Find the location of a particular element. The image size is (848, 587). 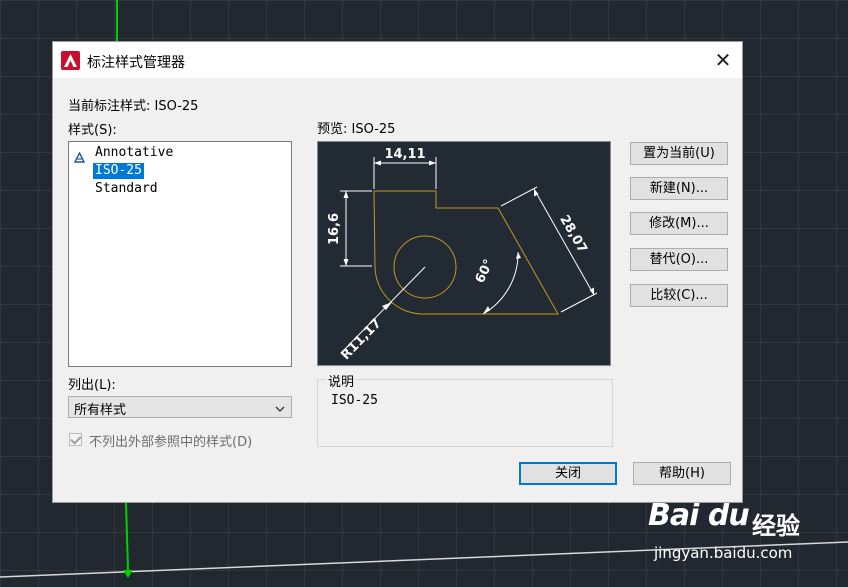

description-group: 说明 ISO-25 is located at coordinates (465, 409).